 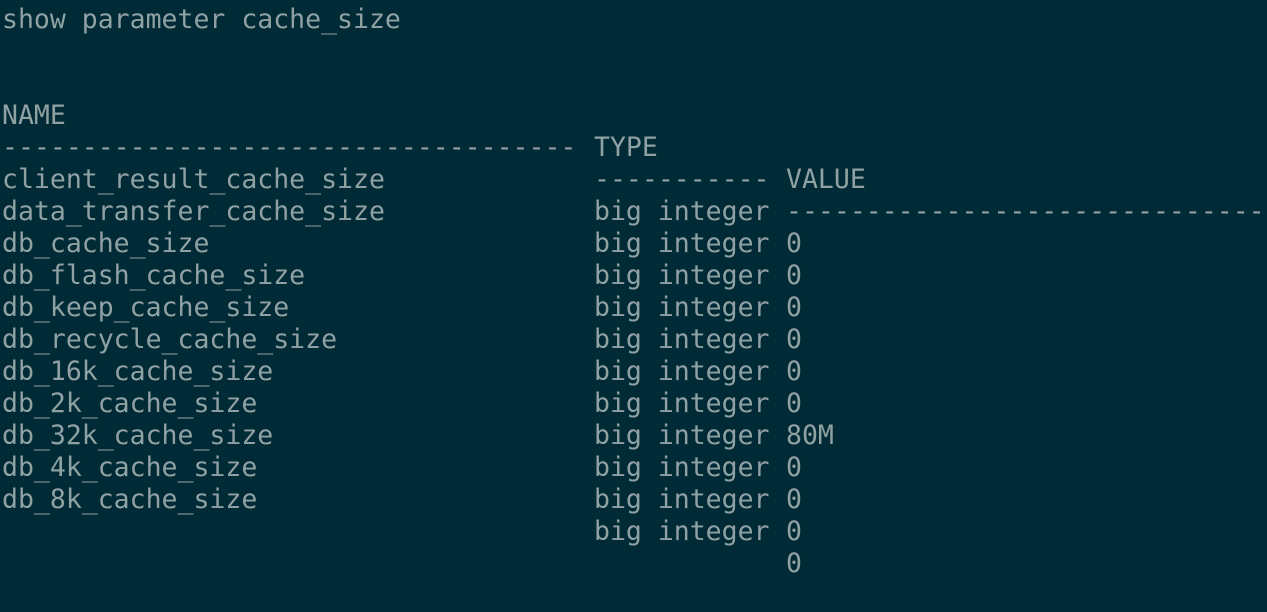 I want to click on table-header: NAME TYPE VALUE, so click(x=434, y=131).